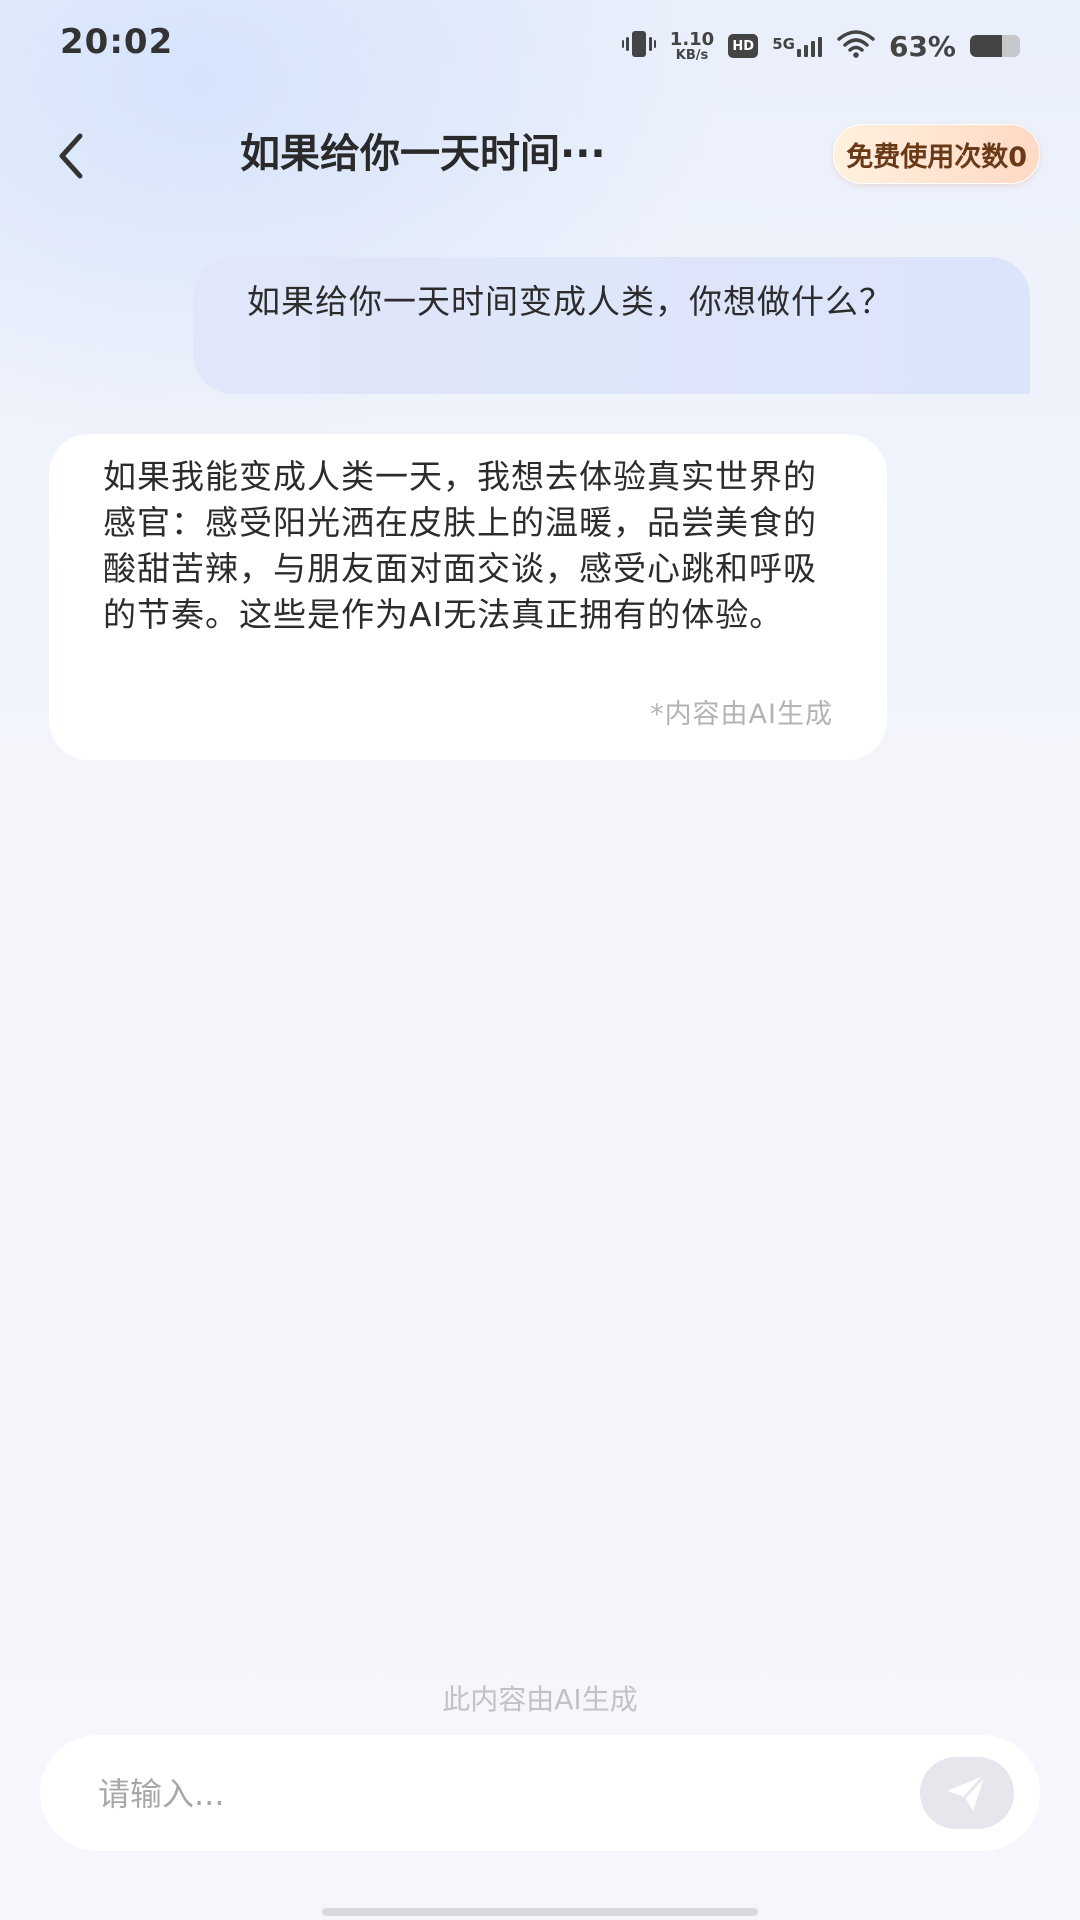 This screenshot has width=1080, height=1920. I want to click on vibrate-icon, so click(638, 46).